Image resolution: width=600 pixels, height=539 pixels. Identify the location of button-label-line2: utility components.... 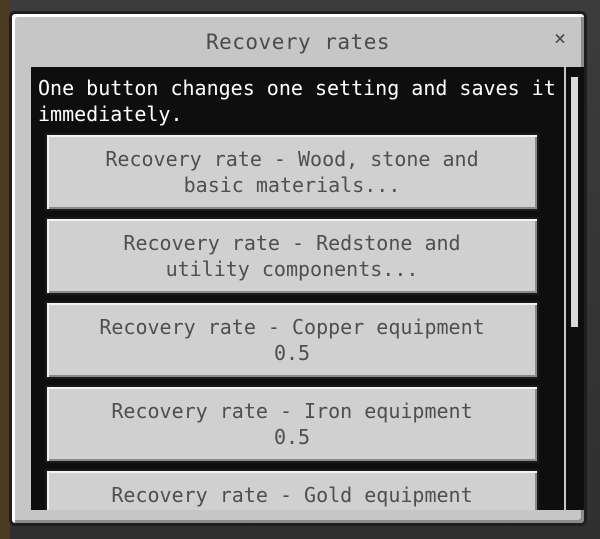
(292, 269).